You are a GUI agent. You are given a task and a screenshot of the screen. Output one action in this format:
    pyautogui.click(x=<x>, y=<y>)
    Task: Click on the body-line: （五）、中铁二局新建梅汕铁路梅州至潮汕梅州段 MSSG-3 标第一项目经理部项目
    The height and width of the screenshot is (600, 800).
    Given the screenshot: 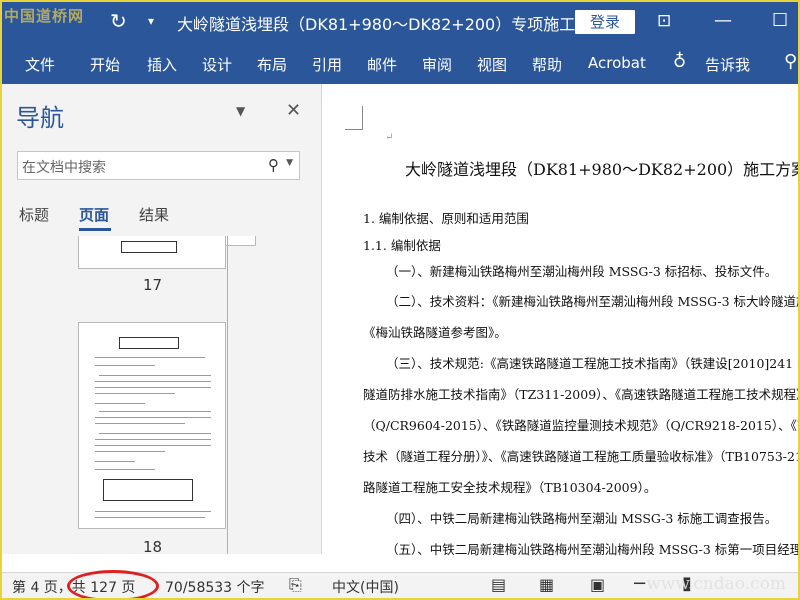 What is the action you would take?
    pyautogui.click(x=592, y=549)
    